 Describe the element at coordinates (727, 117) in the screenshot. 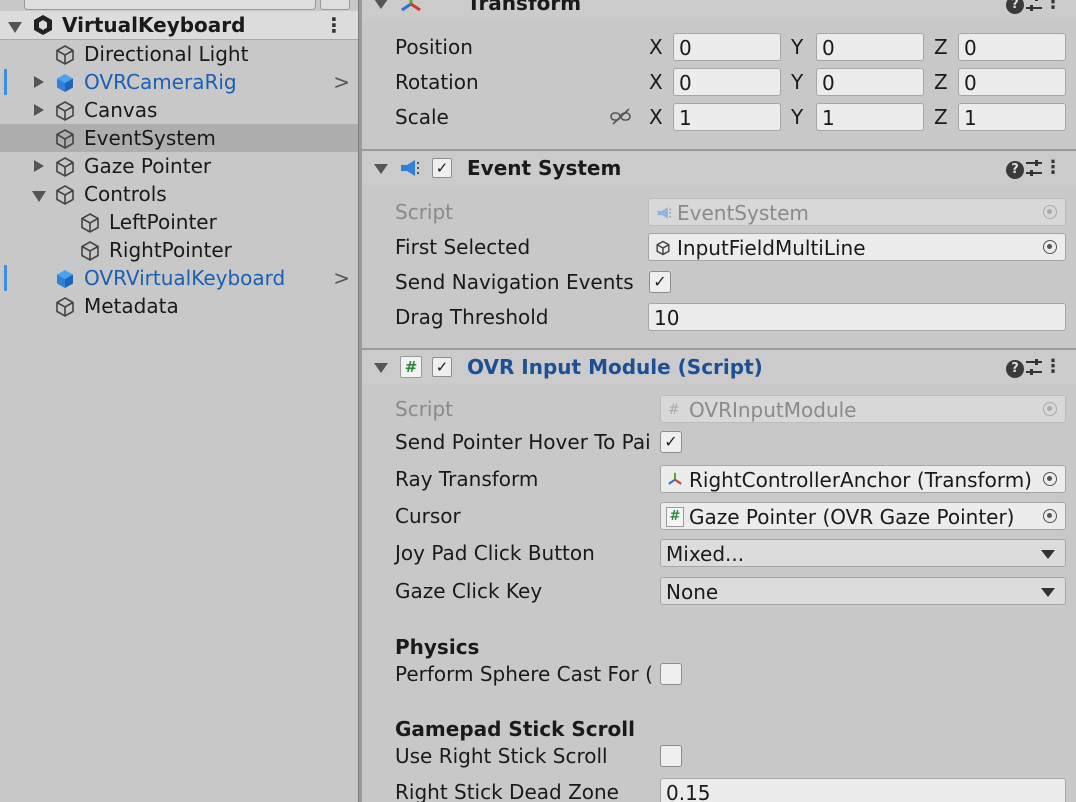

I see `scale-x-field: 1` at that location.